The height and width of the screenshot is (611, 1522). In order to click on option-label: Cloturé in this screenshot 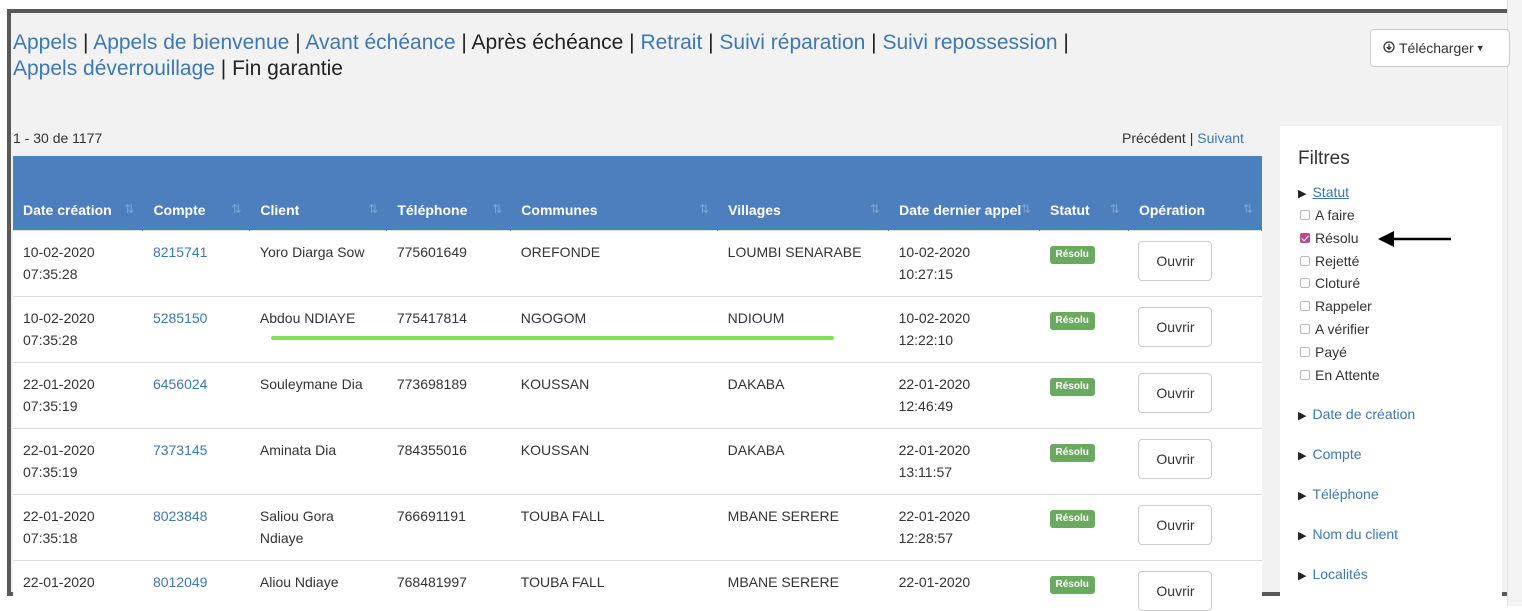, I will do `click(1337, 283)`.